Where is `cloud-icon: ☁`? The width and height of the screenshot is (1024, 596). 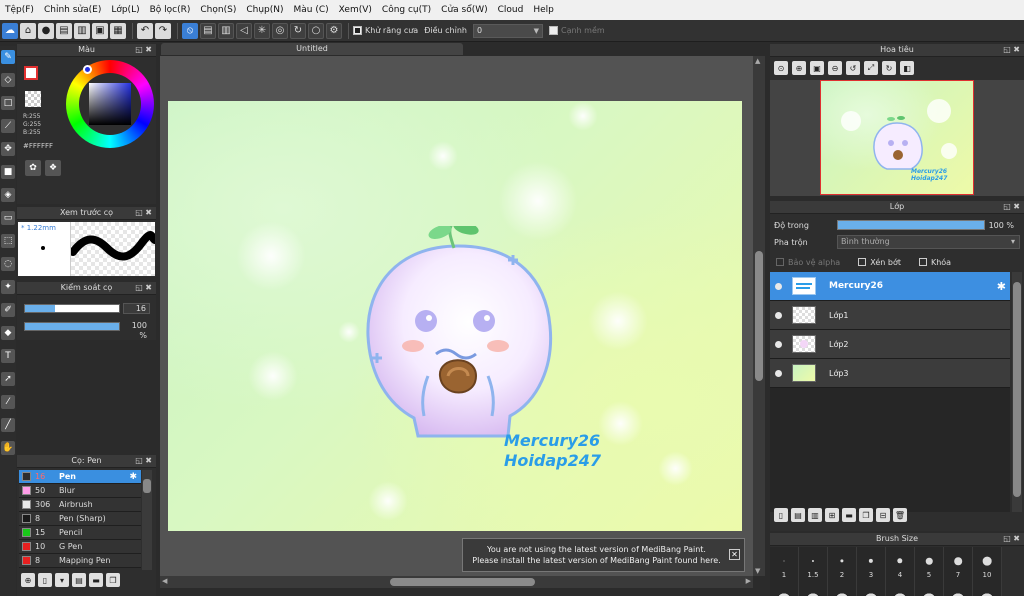
cloud-icon: ☁ is located at coordinates (10, 30).